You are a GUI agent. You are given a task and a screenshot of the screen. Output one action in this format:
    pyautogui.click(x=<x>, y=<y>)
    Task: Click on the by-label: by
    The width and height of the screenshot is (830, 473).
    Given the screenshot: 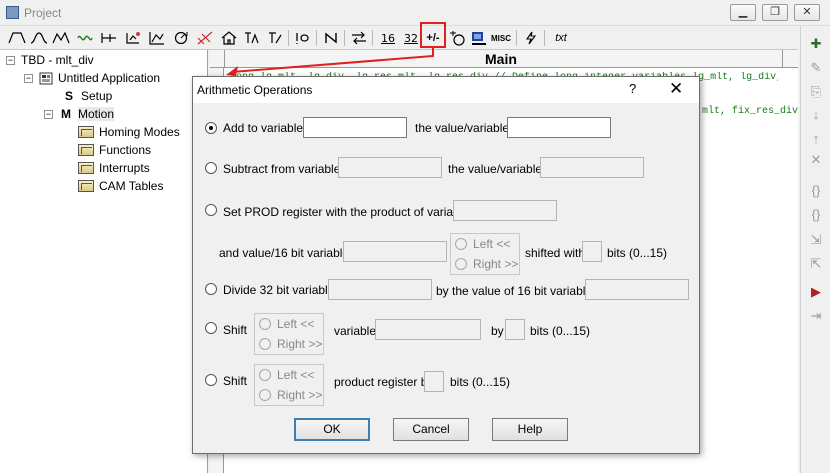 What is the action you would take?
    pyautogui.click(x=497, y=331)
    